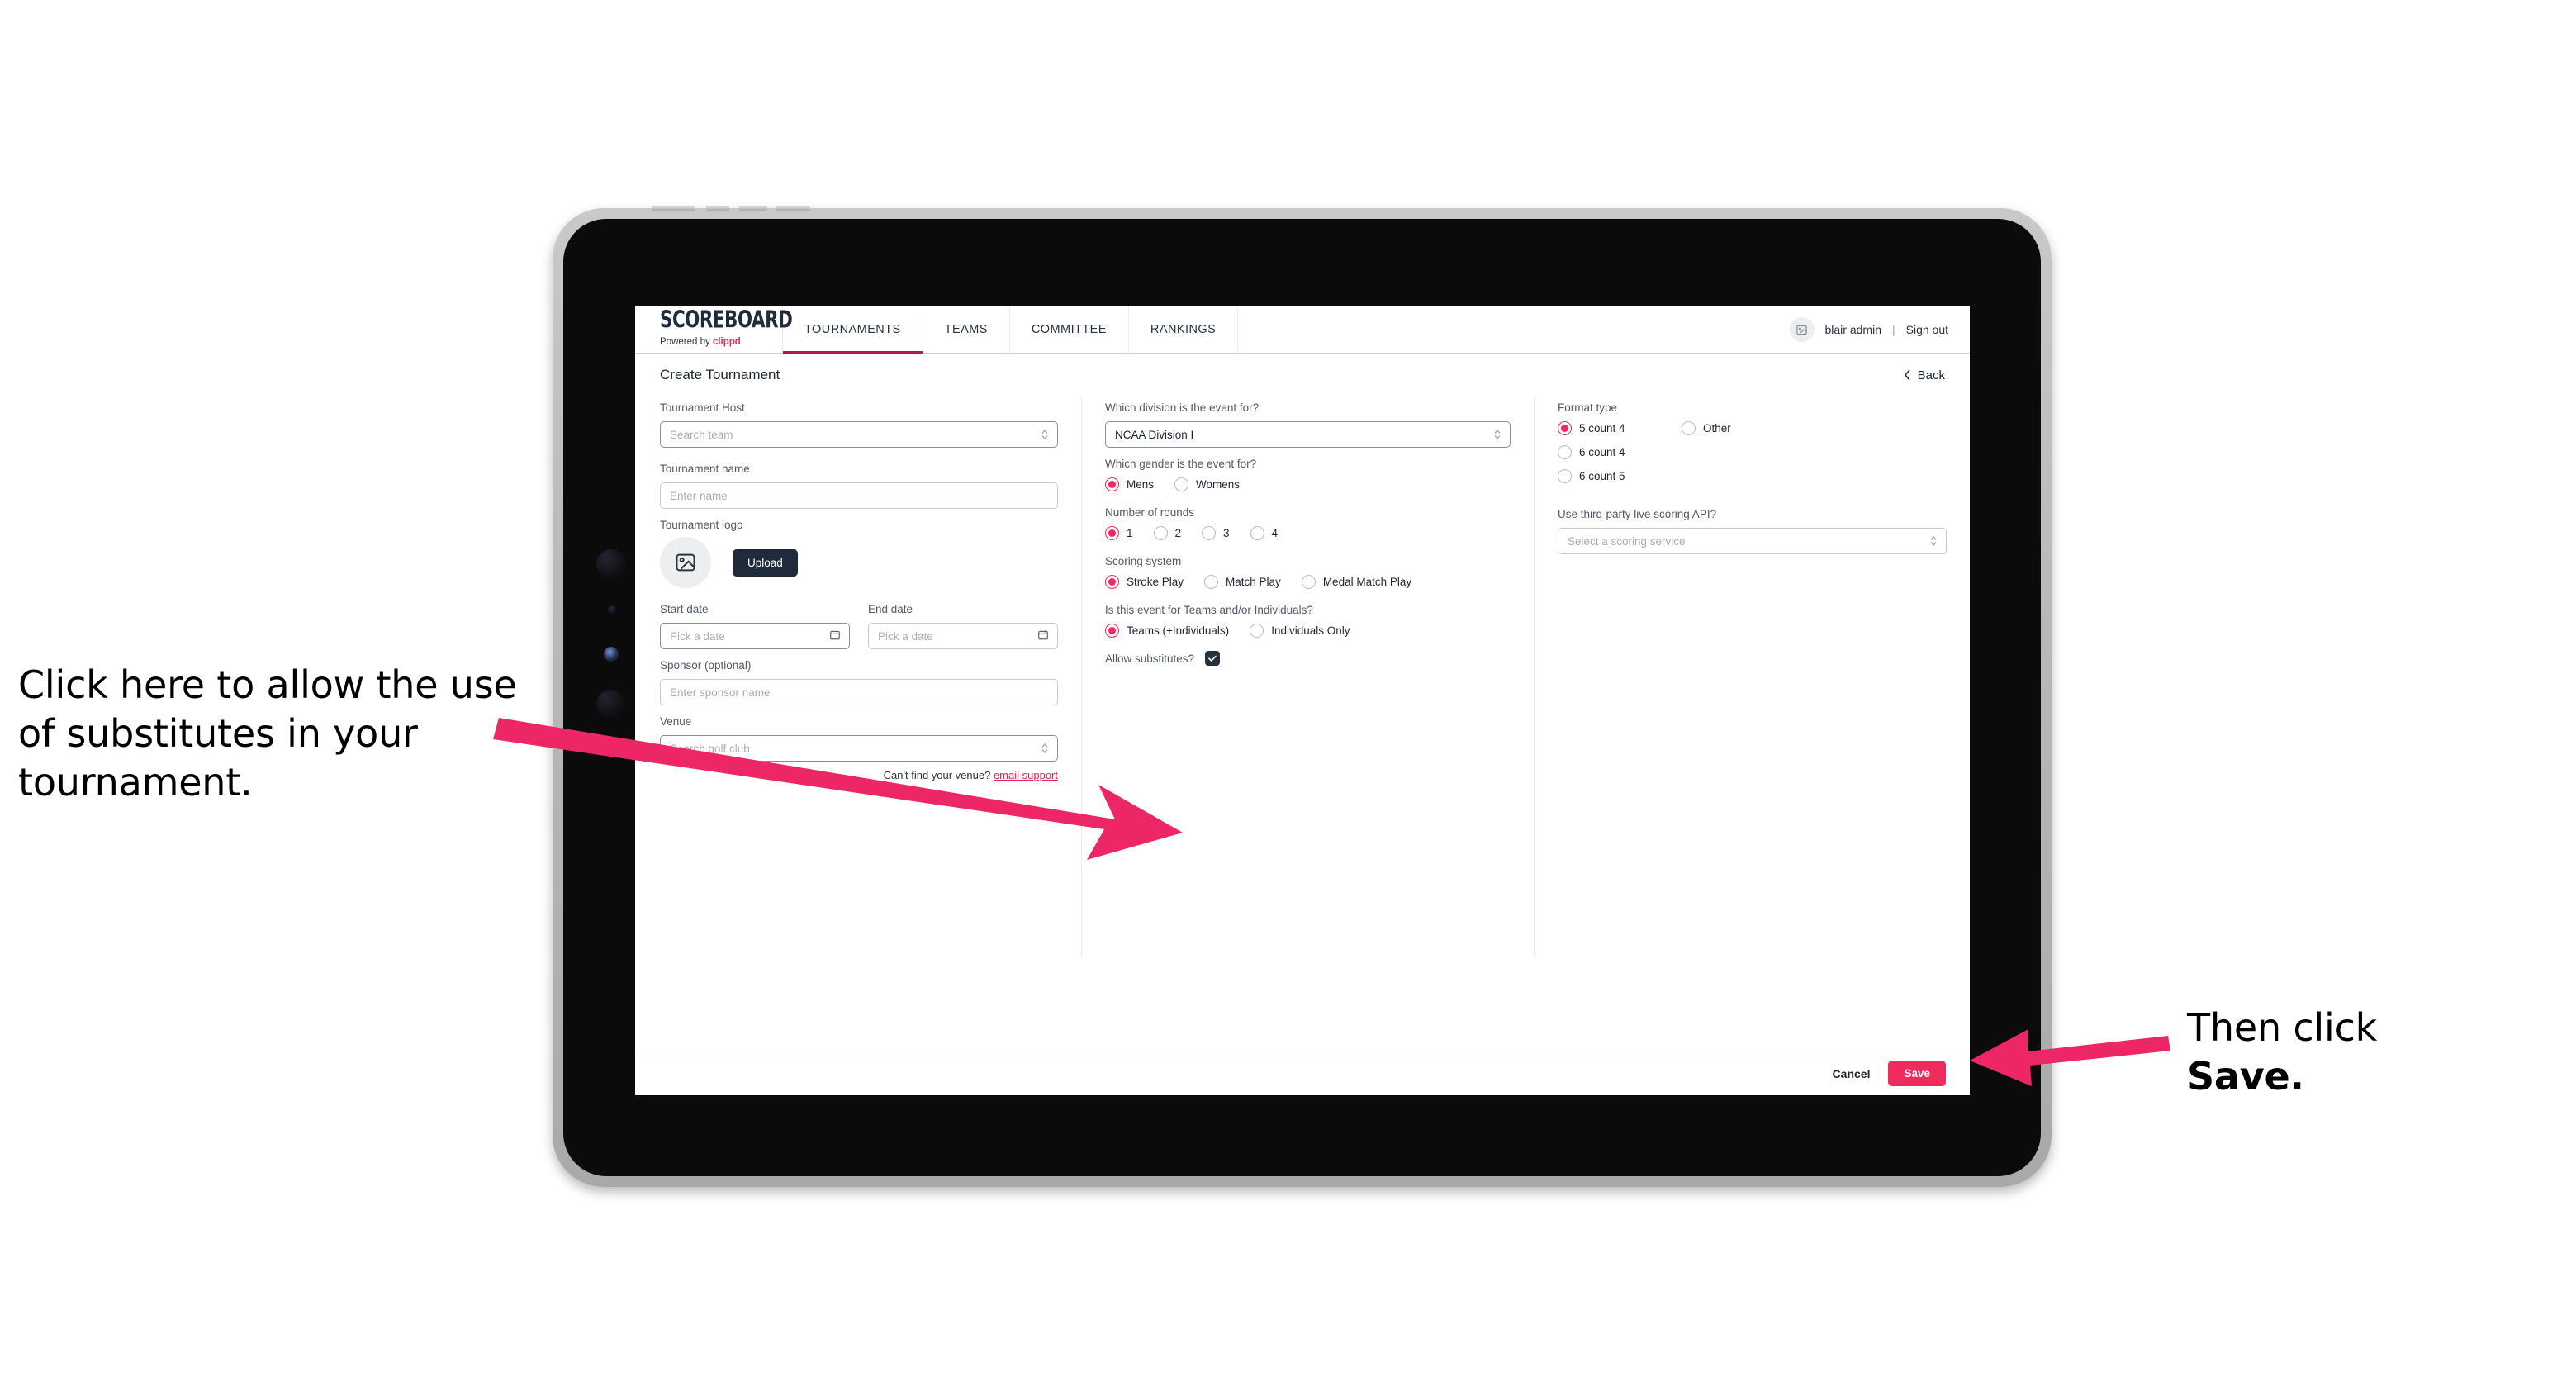  I want to click on upload-logo-button: Upload, so click(765, 562).